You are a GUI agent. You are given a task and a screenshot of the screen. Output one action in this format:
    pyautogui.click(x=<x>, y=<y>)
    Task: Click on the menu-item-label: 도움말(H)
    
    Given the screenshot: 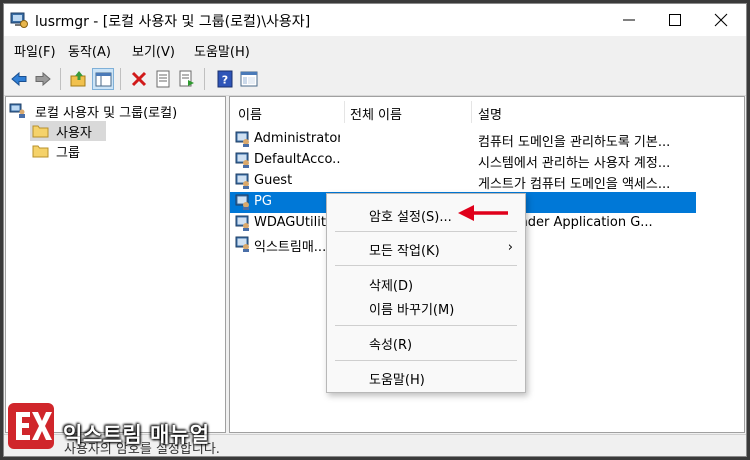 What is the action you would take?
    pyautogui.click(x=397, y=380)
    